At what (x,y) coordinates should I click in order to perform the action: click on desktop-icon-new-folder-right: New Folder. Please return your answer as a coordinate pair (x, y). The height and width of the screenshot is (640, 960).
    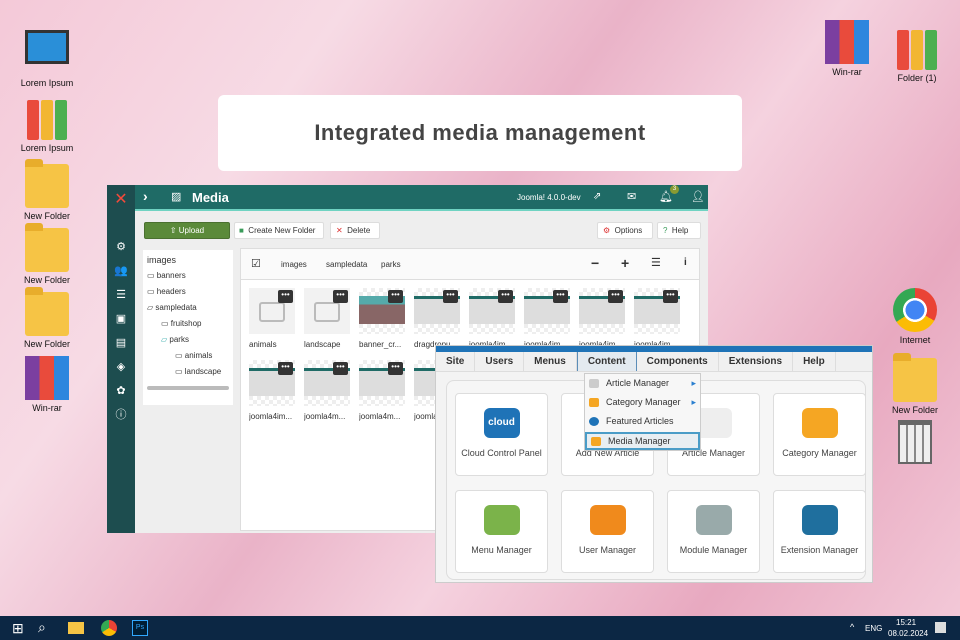
    Looking at the image, I should click on (915, 384).